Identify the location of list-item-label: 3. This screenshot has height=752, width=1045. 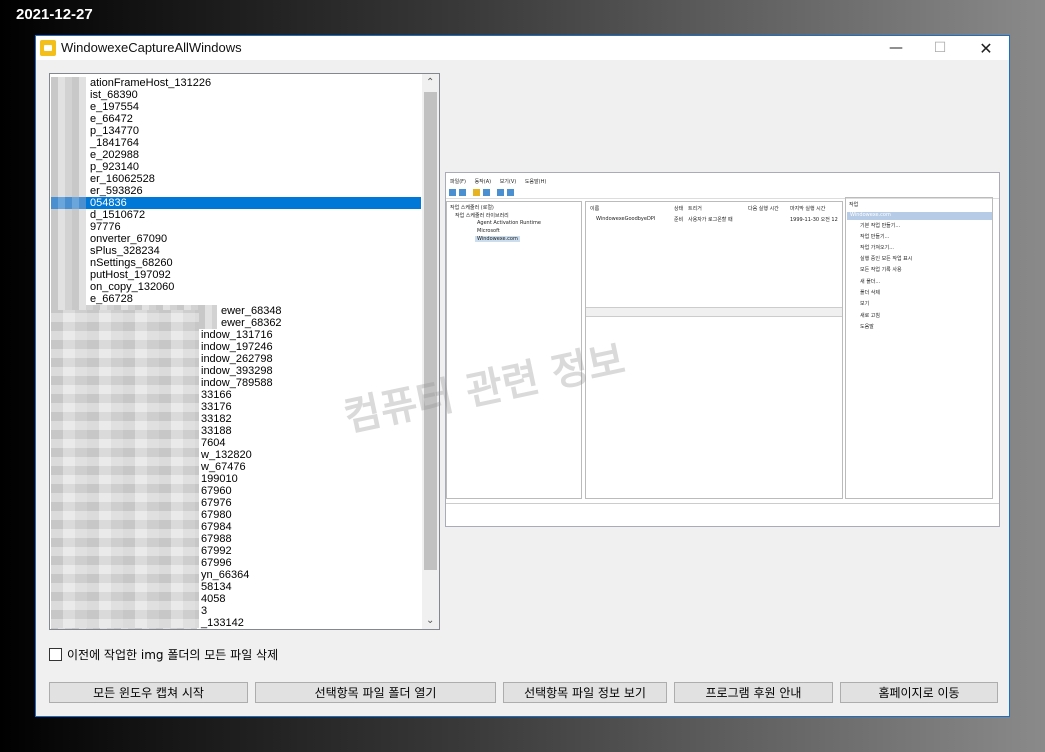
(204, 611).